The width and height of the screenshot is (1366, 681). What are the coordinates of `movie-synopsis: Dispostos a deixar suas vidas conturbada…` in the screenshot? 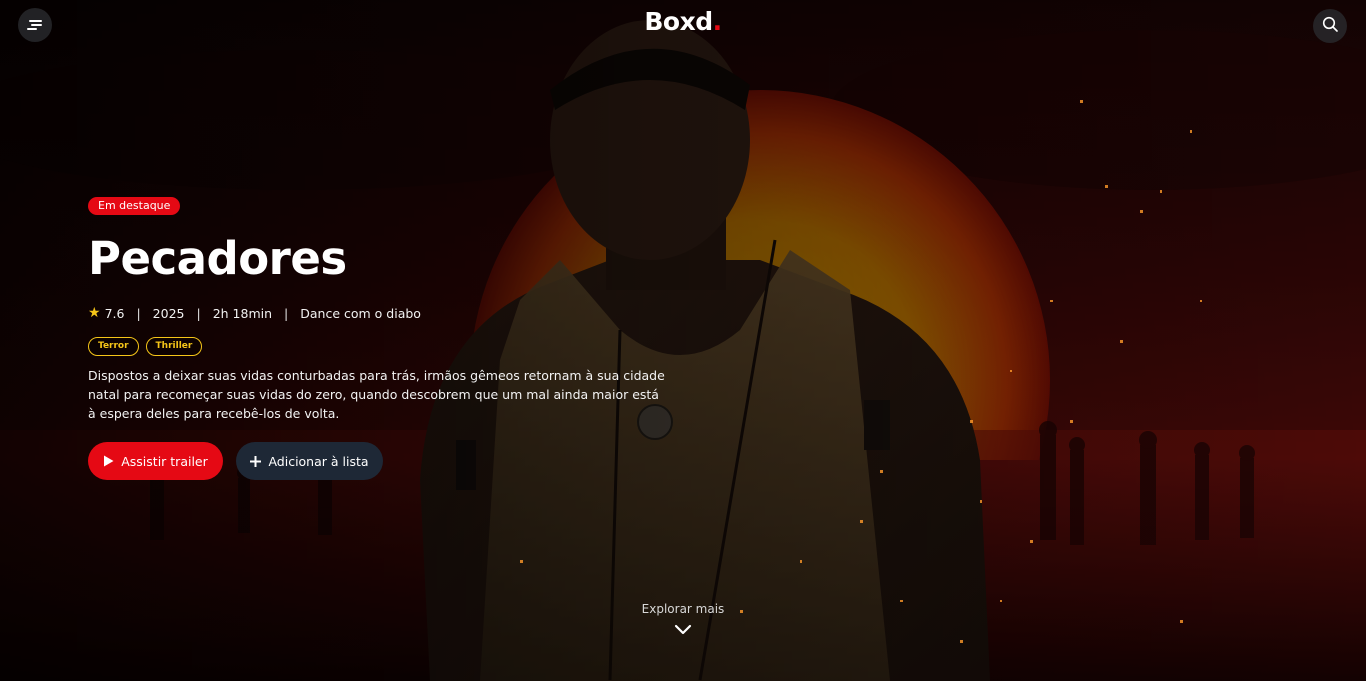 It's located at (376, 394).